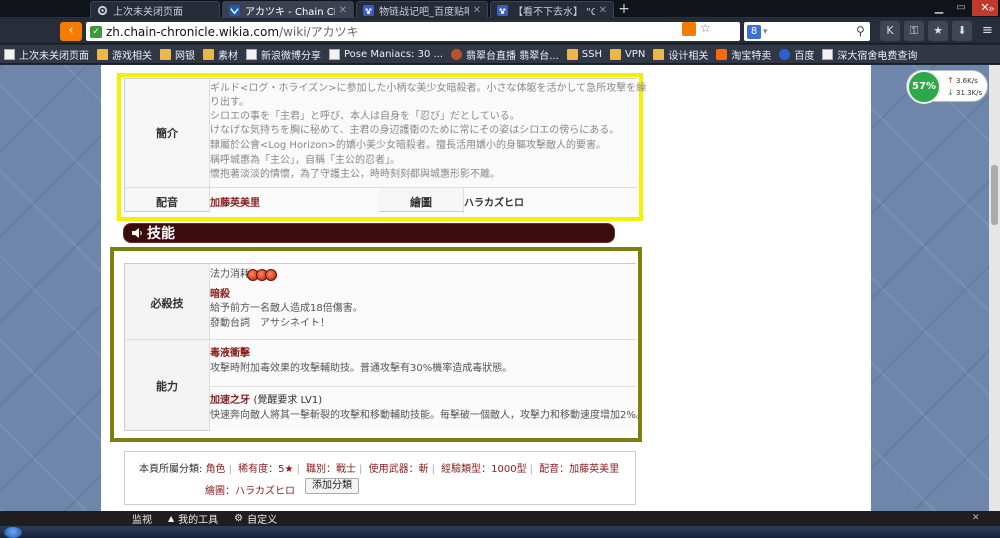  I want to click on toolbar-label: 监视, so click(142, 520).